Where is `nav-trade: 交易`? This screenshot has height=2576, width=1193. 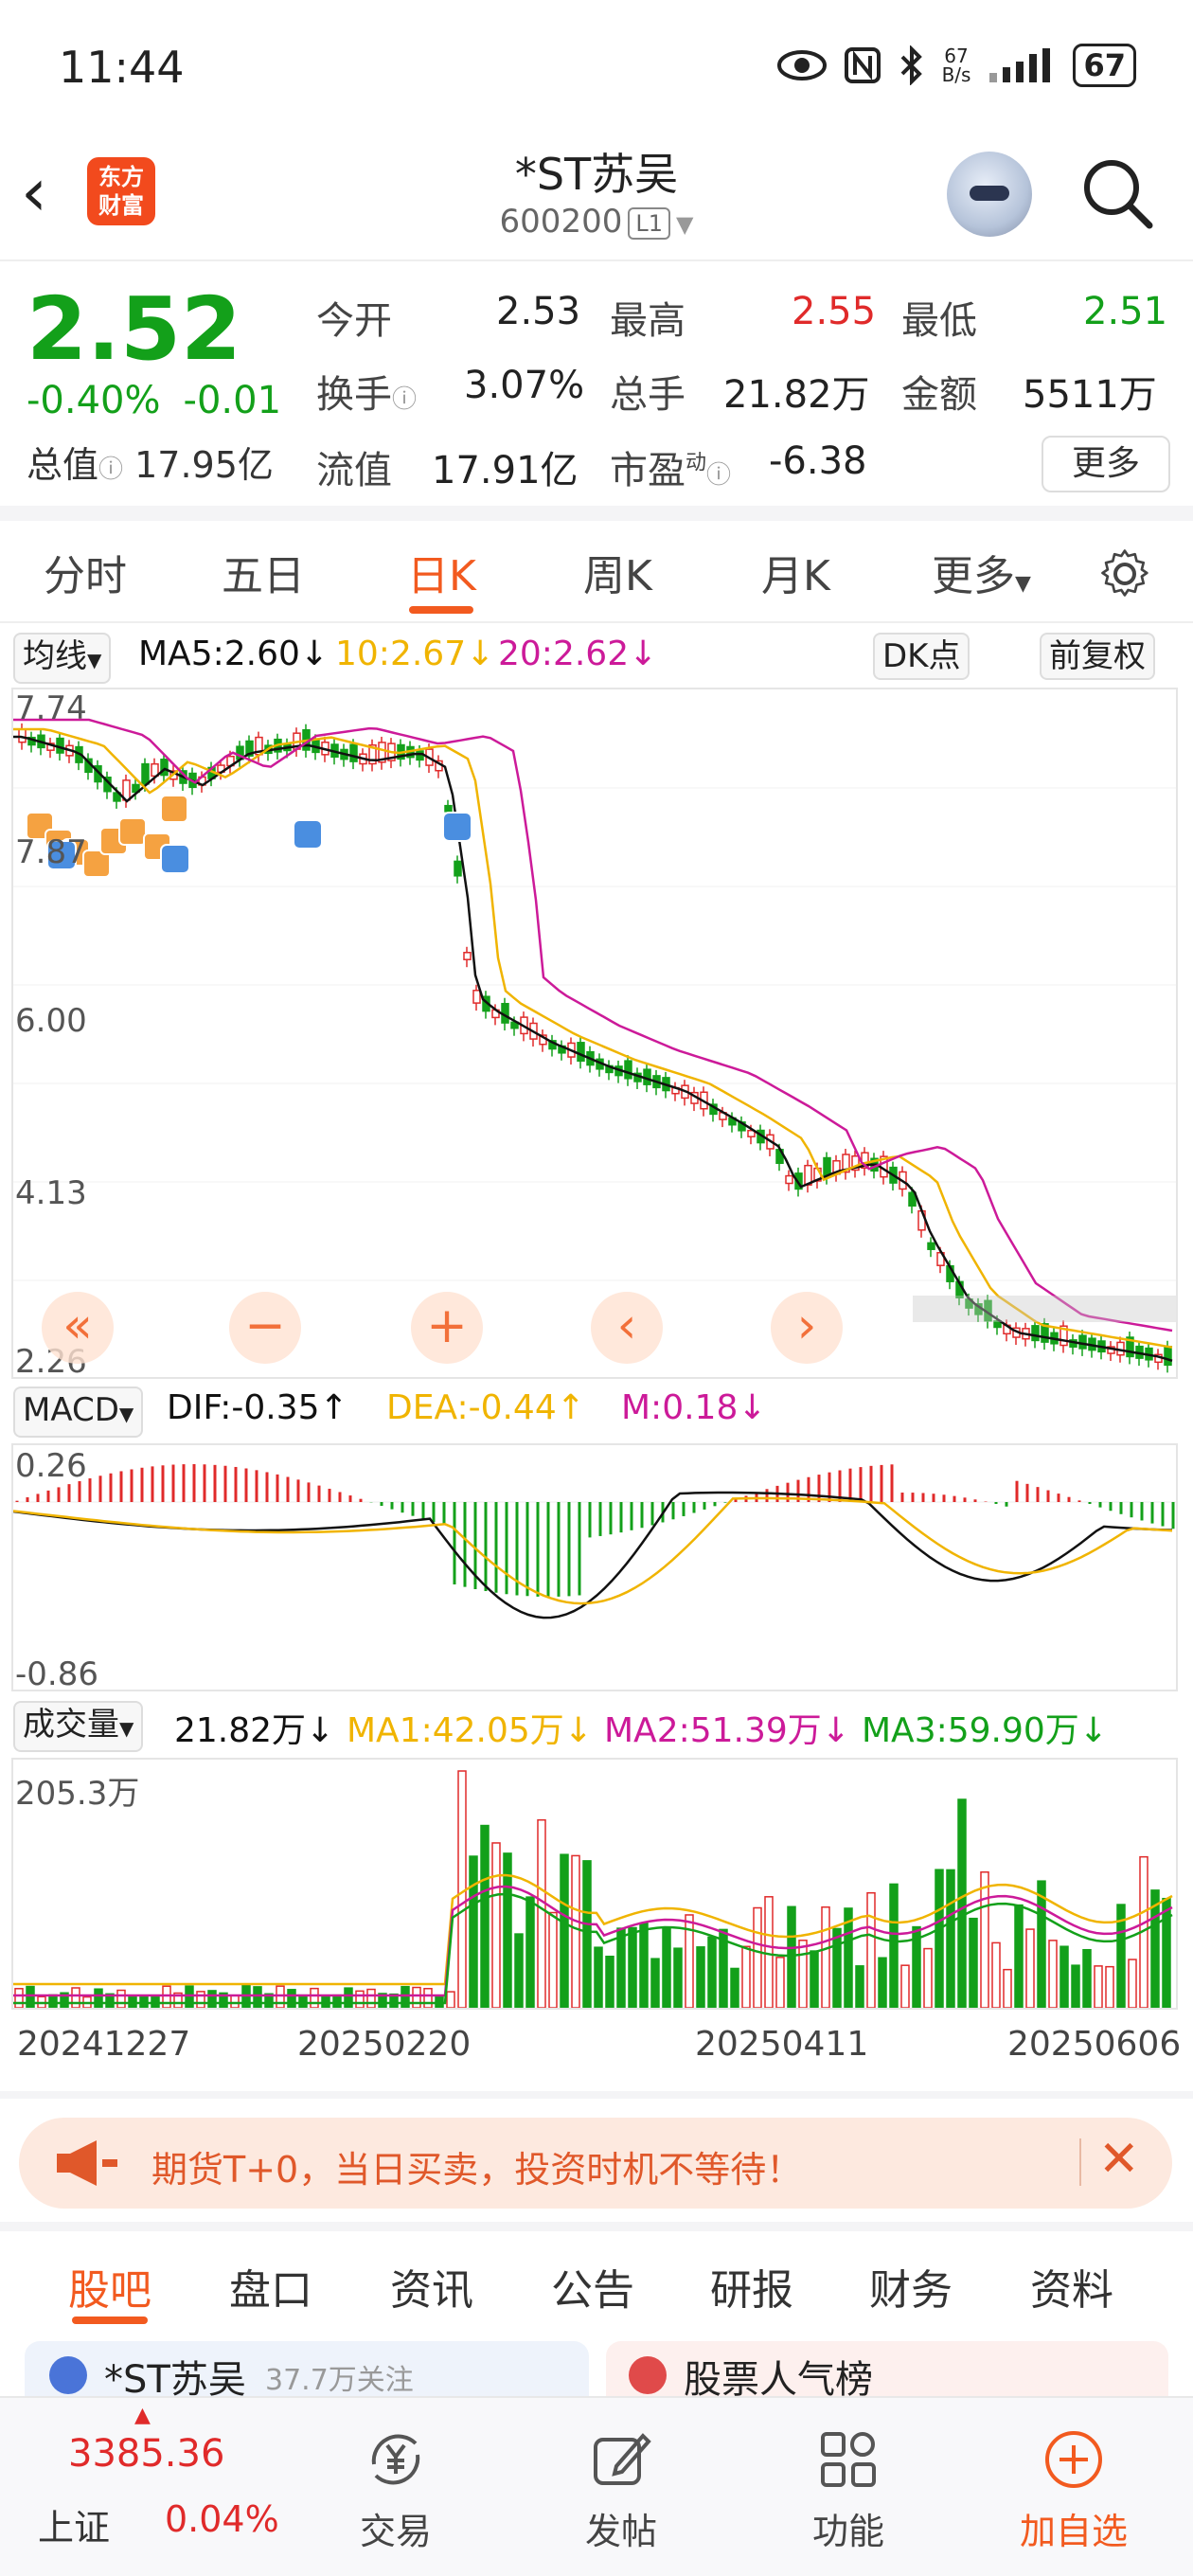 nav-trade: 交易 is located at coordinates (395, 2490).